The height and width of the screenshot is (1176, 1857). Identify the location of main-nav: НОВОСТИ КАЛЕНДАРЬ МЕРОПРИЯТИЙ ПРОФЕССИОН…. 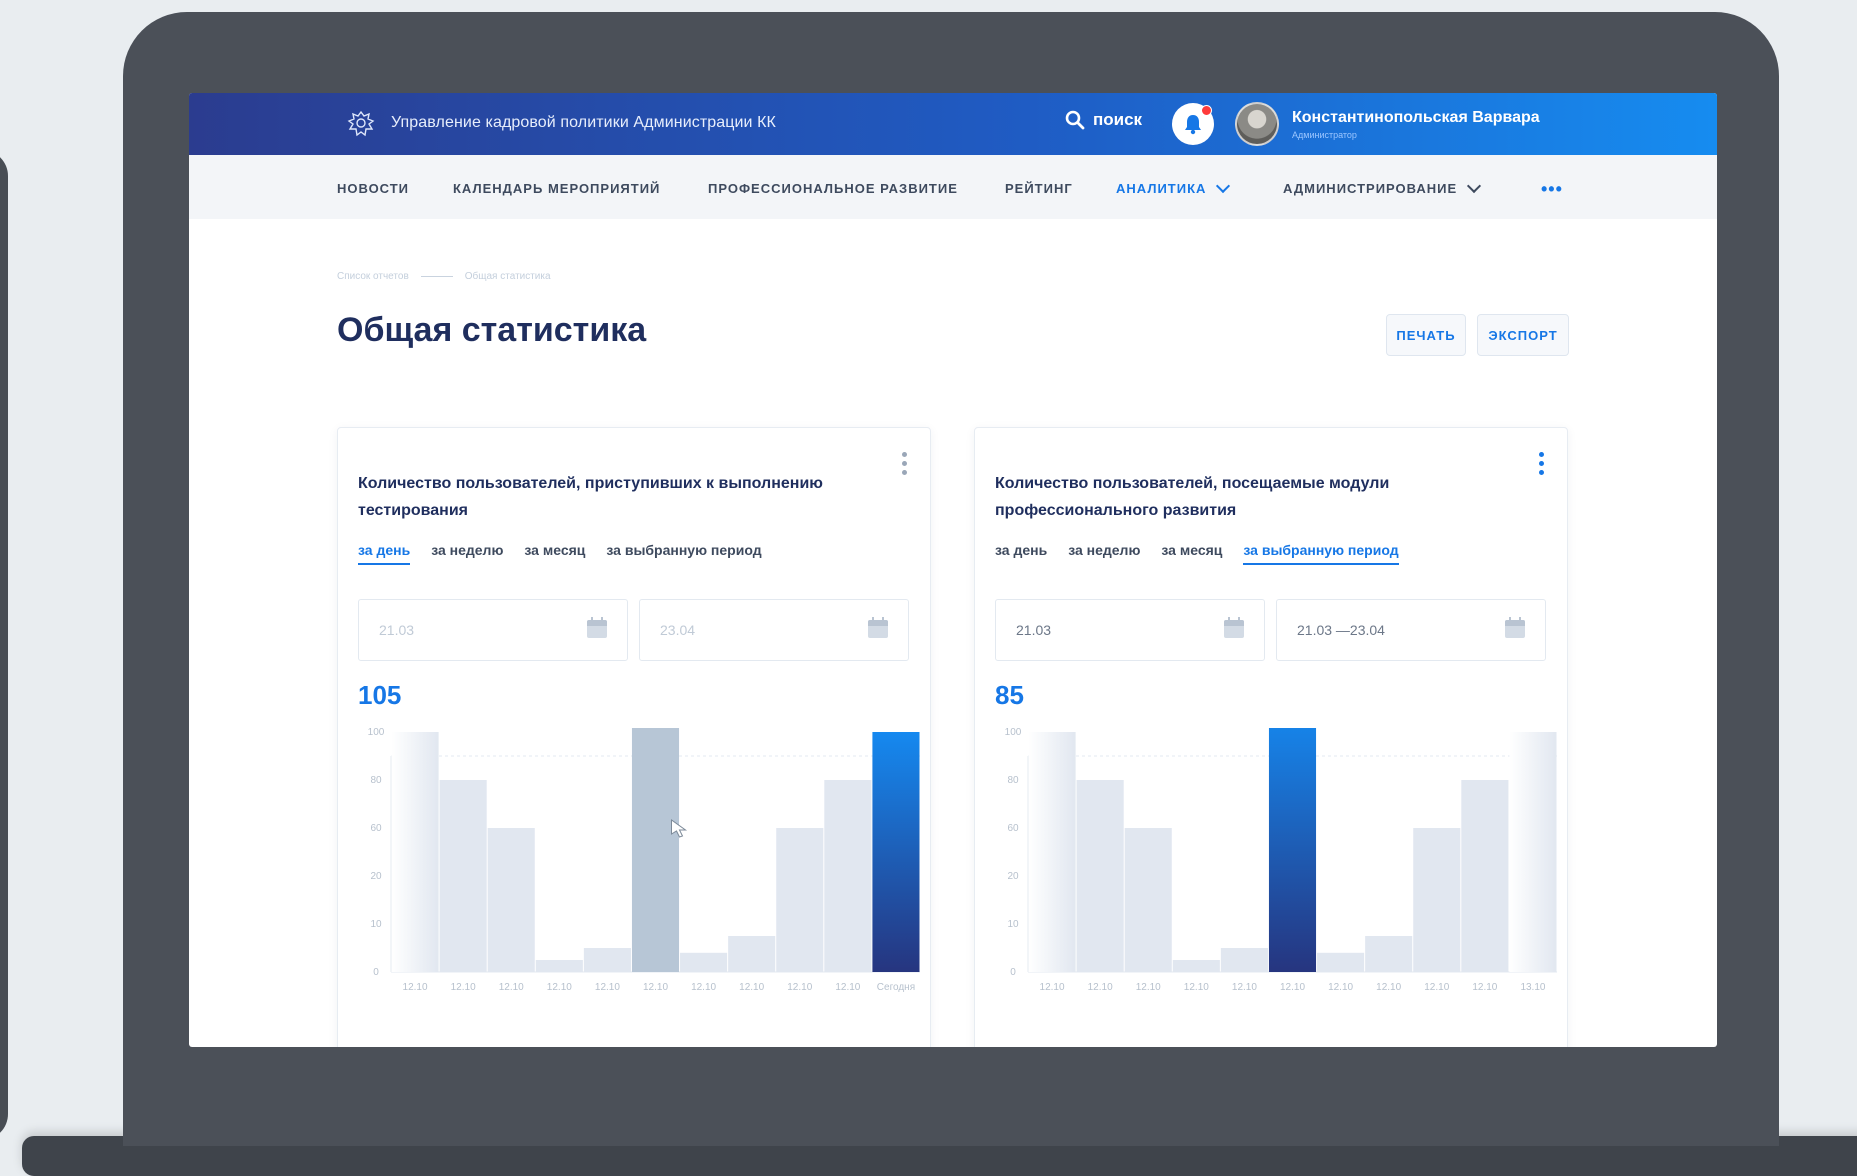
(953, 187).